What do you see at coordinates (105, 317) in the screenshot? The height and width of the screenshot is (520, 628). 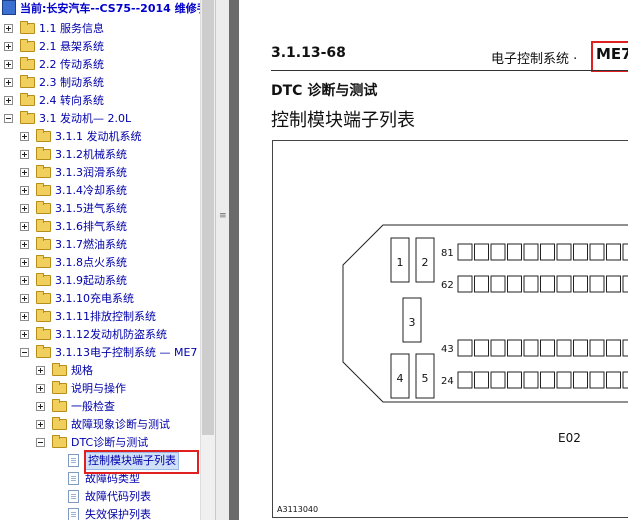 I see `tree-item-label: 3.1.11排放控制系统` at bounding box center [105, 317].